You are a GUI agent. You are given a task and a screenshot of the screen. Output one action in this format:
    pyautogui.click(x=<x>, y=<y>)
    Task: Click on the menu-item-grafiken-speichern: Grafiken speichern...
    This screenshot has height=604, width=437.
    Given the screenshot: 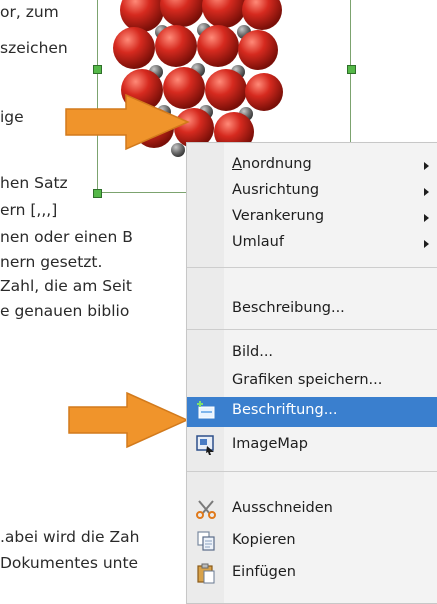 What is the action you would take?
    pyautogui.click(x=312, y=382)
    